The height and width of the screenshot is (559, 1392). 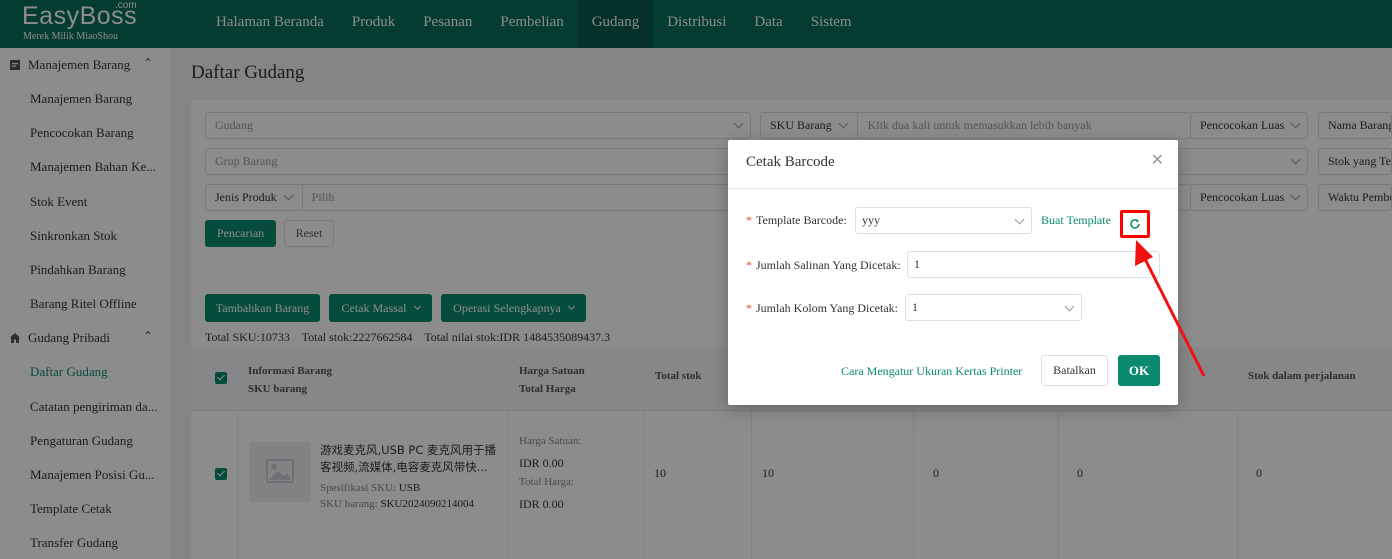 I want to click on refresh-icon, so click(x=1135, y=224).